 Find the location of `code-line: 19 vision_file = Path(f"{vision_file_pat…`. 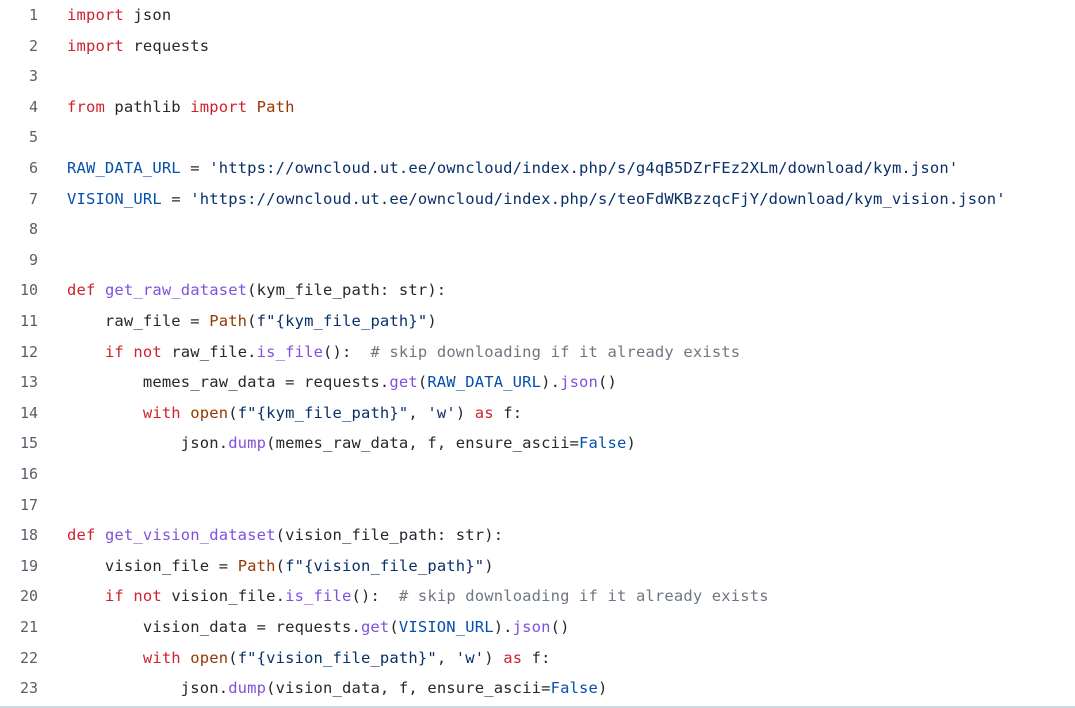

code-line: 19 vision_file = Path(f"{vision_file_pat… is located at coordinates (537, 566).